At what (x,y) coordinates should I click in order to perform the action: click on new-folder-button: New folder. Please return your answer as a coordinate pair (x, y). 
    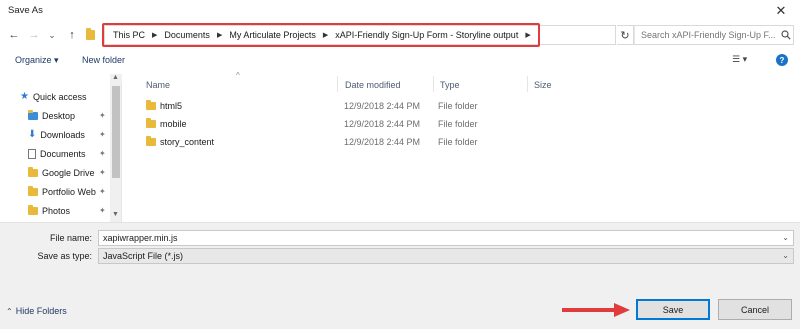
    Looking at the image, I should click on (103, 60).